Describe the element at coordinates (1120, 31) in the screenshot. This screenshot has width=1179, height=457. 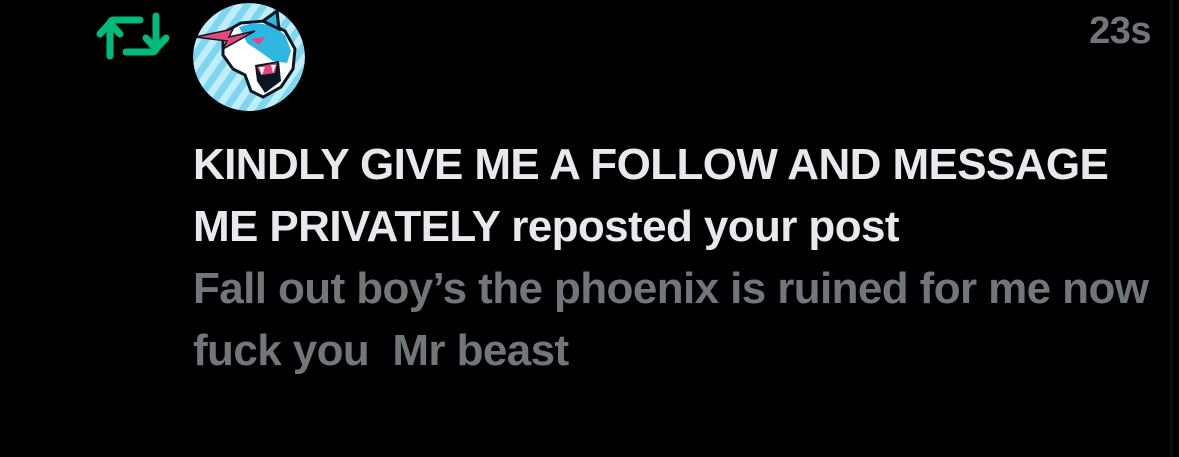
I see `timestamp: 23s` at that location.